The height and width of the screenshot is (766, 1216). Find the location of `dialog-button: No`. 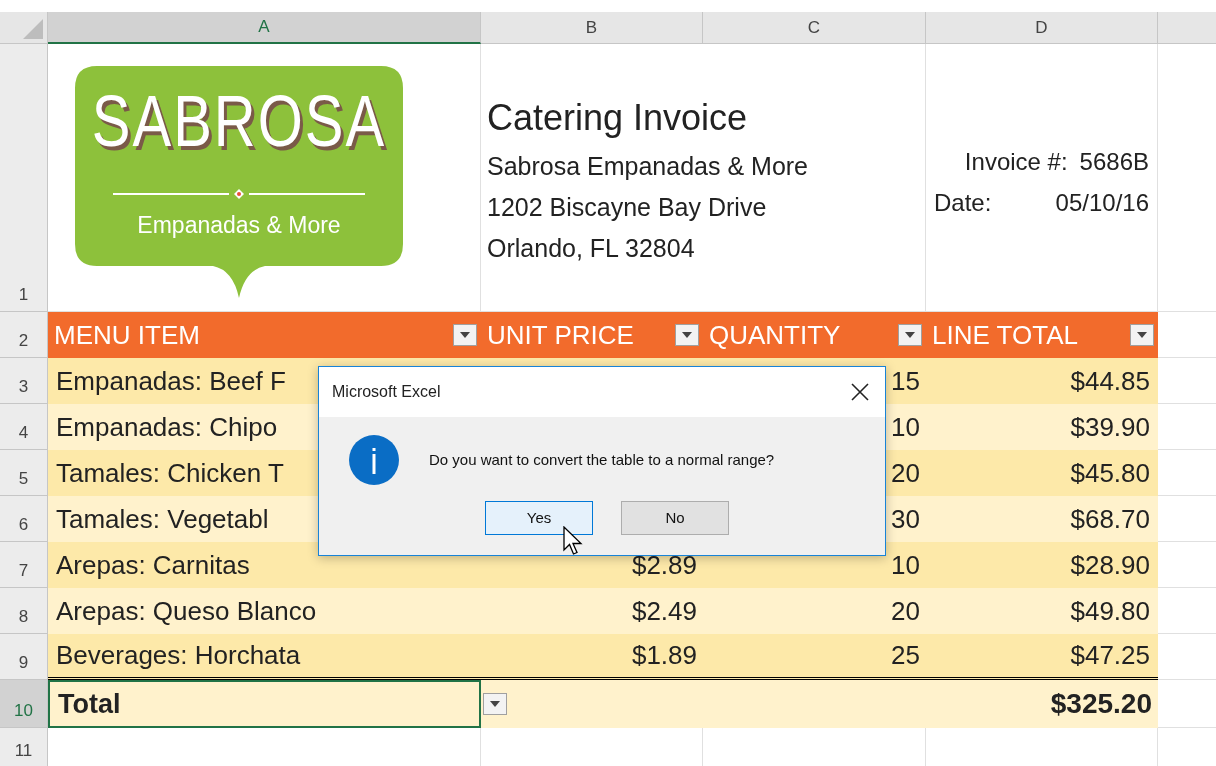

dialog-button: No is located at coordinates (675, 518).